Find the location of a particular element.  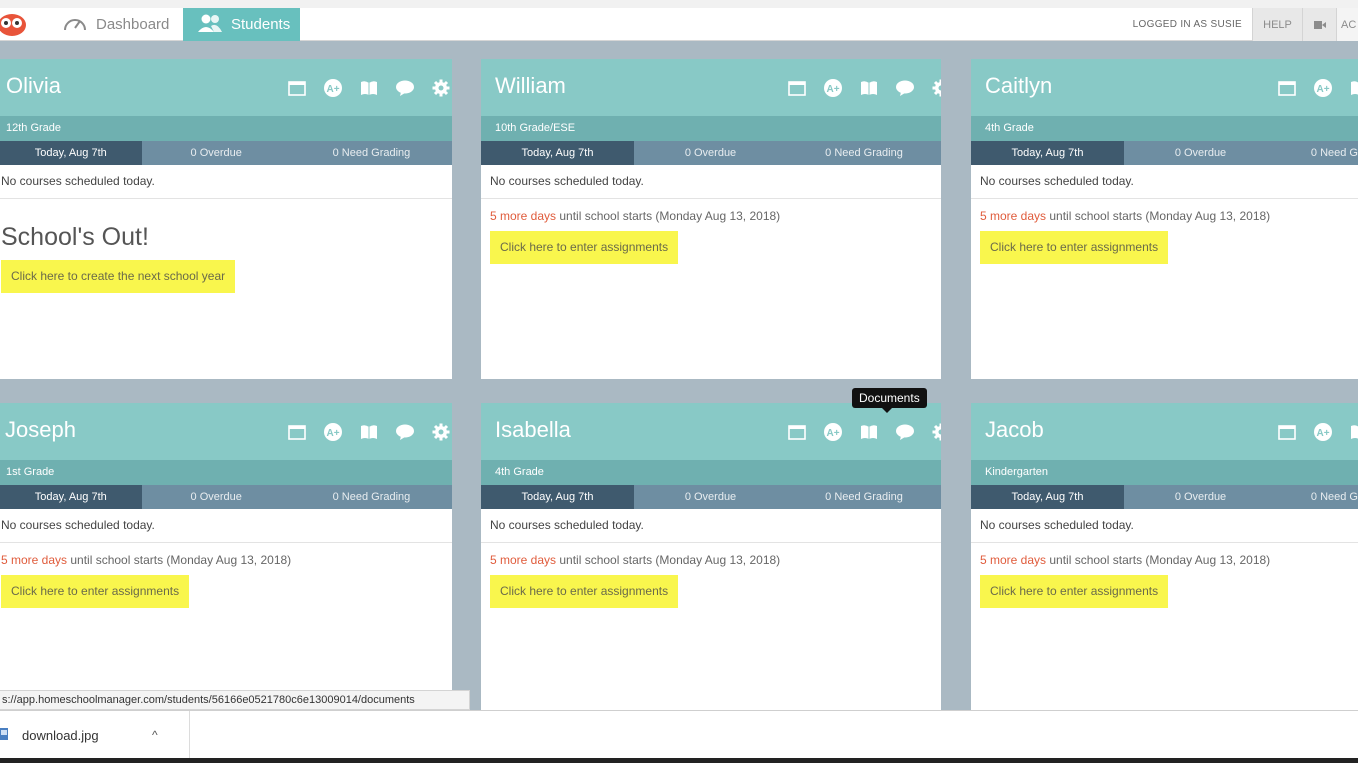

browser-bookmark-strip is located at coordinates (679, 4).